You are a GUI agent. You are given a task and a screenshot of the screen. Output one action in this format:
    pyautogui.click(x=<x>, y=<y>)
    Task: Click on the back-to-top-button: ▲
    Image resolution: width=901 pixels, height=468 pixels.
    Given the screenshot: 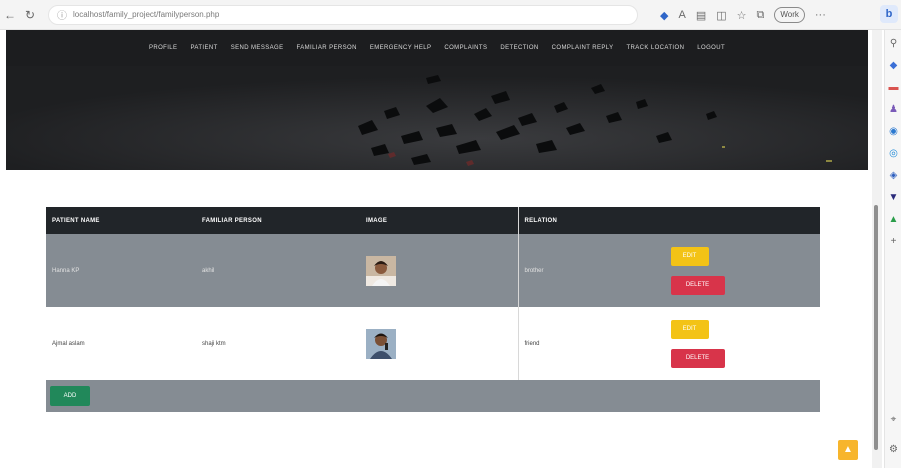 What is the action you would take?
    pyautogui.click(x=848, y=450)
    